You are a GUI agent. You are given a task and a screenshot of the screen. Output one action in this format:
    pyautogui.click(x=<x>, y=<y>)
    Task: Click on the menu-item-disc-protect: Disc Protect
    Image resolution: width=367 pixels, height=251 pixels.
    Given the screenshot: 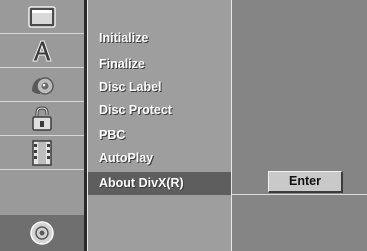 What is the action you would take?
    pyautogui.click(x=159, y=110)
    